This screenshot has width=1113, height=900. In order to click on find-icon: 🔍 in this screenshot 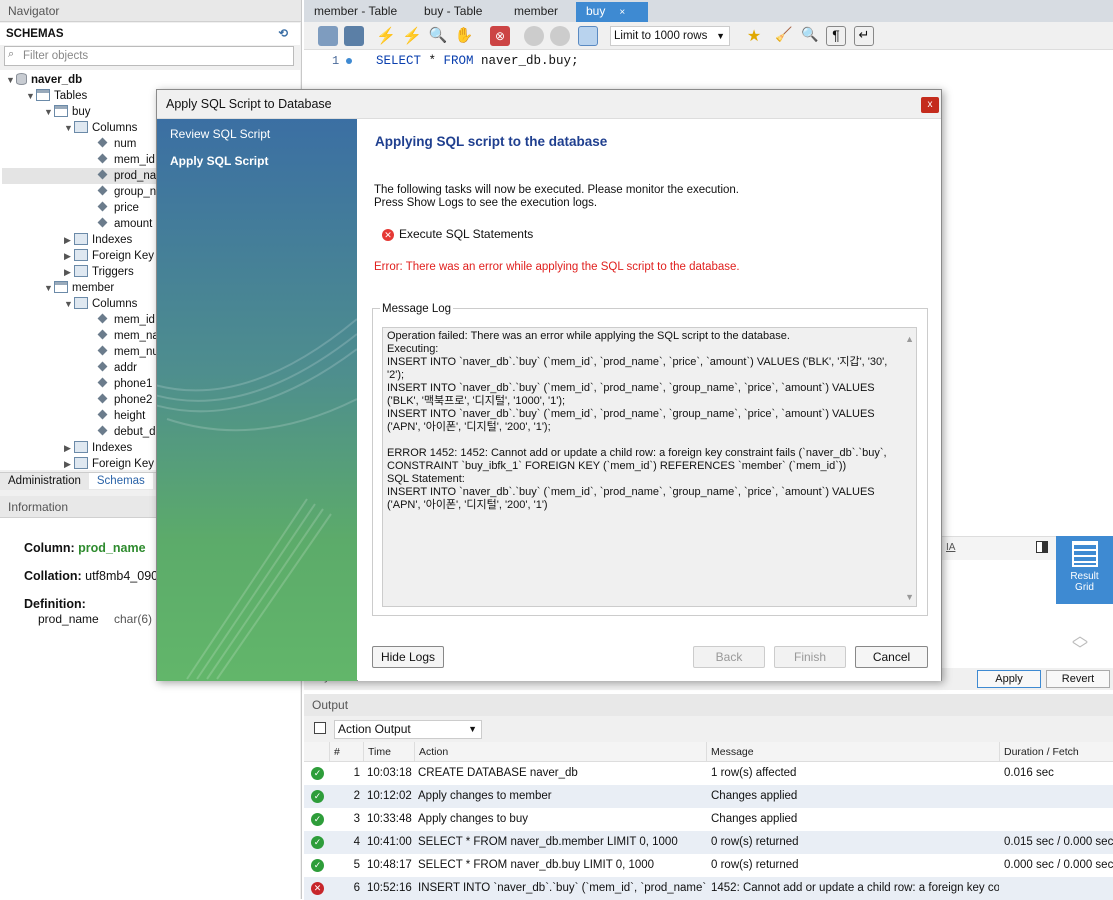, I will do `click(810, 36)`.